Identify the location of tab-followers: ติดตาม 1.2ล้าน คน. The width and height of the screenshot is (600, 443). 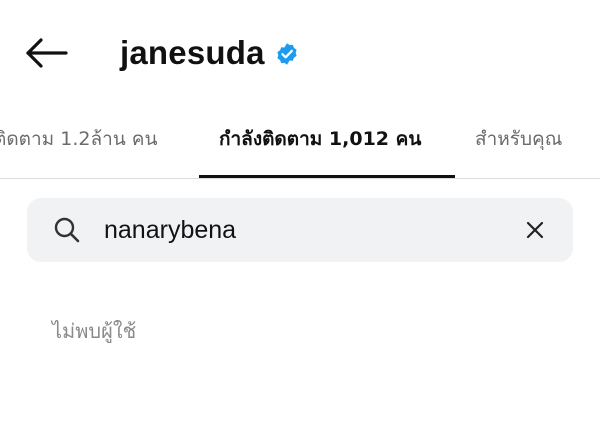
(79, 139).